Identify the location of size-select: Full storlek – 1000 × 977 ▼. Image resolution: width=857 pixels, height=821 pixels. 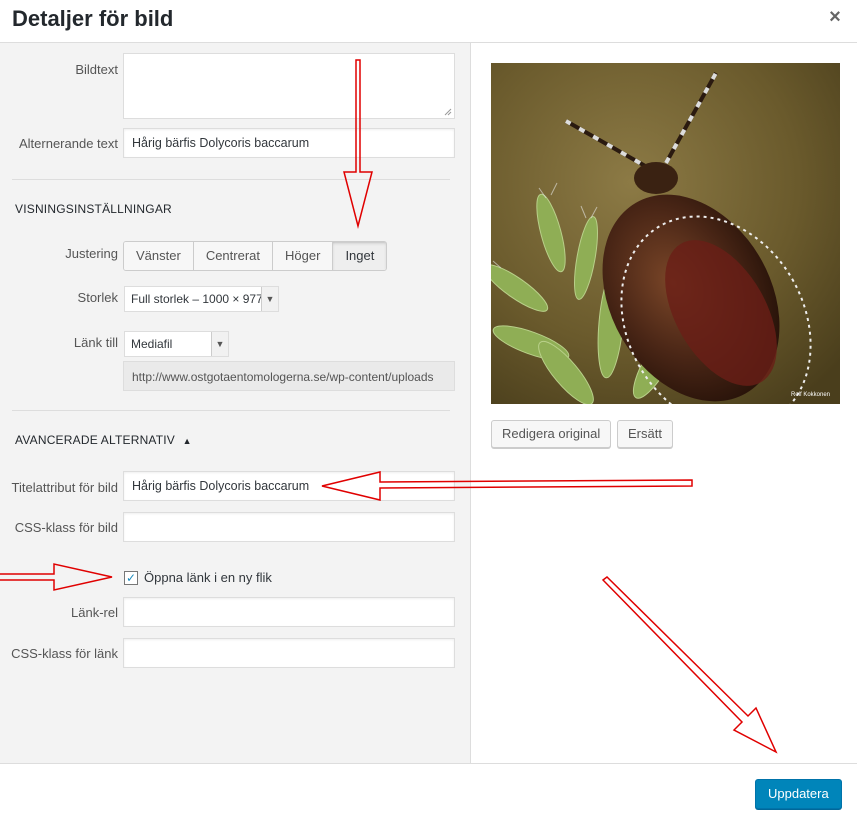
(201, 299).